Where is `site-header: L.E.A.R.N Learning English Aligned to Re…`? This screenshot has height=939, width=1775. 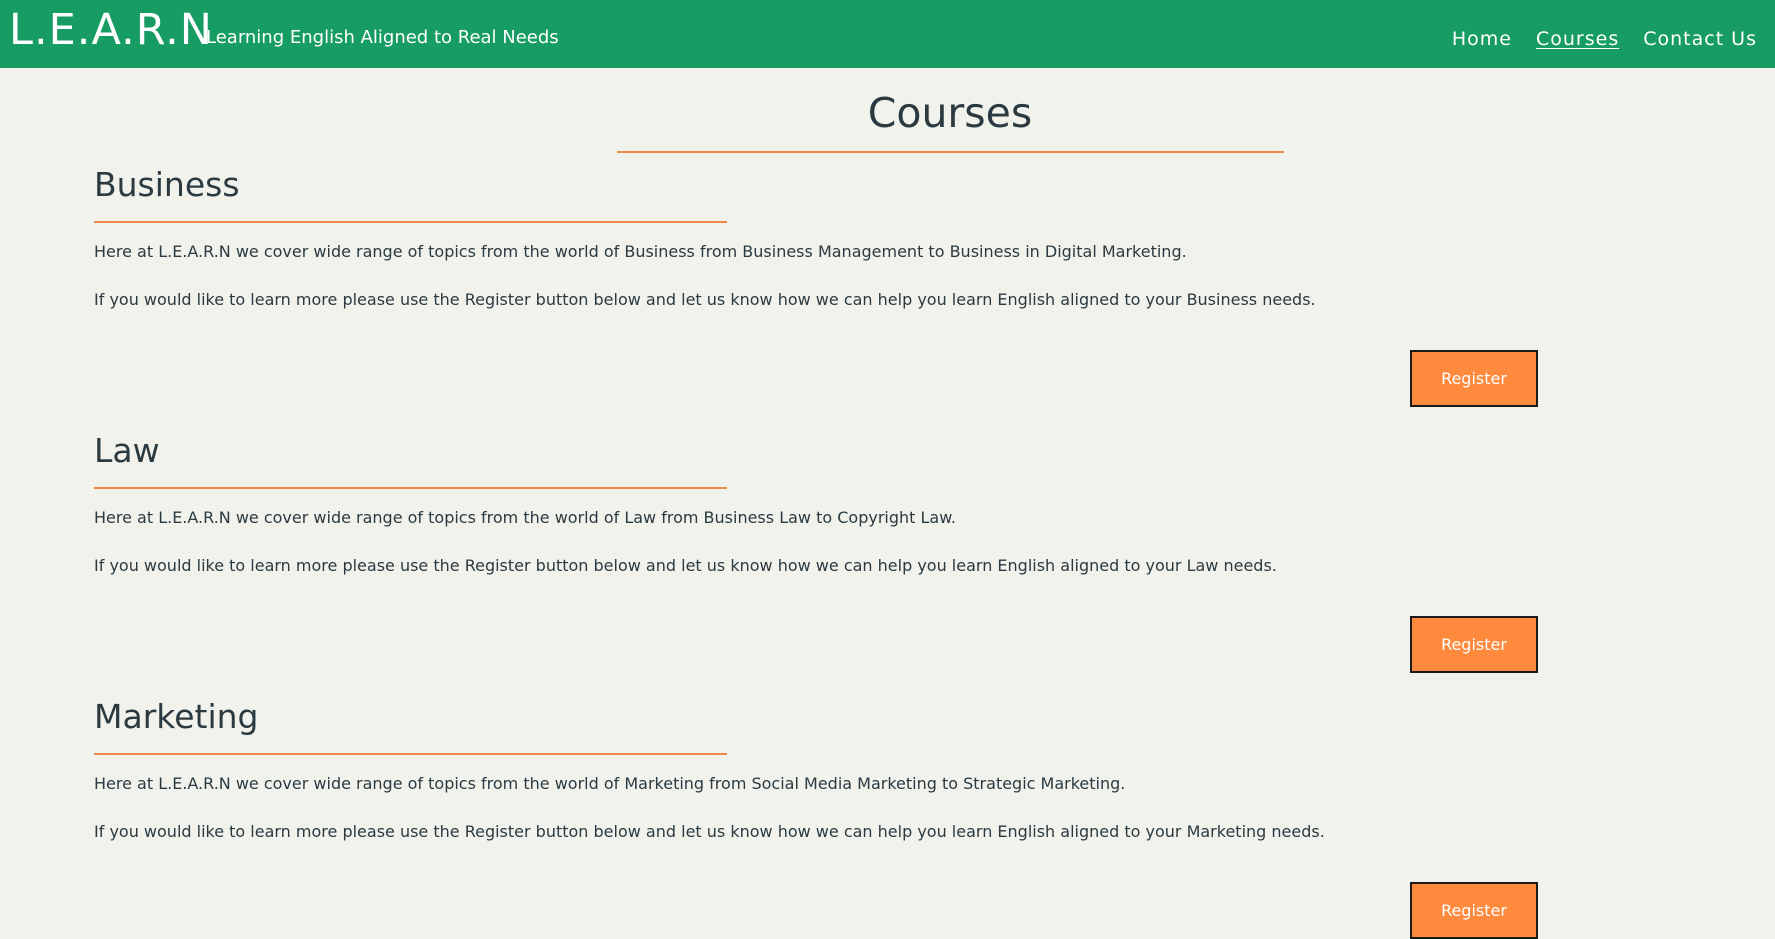 site-header: L.E.A.R.N Learning English Aligned to Re… is located at coordinates (887, 34).